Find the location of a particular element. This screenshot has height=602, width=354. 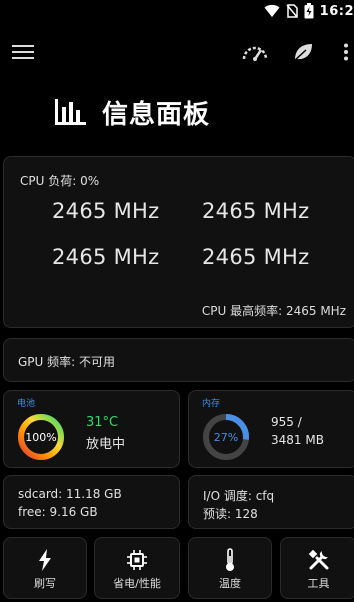

page-title: 信息面板 is located at coordinates (156, 114).